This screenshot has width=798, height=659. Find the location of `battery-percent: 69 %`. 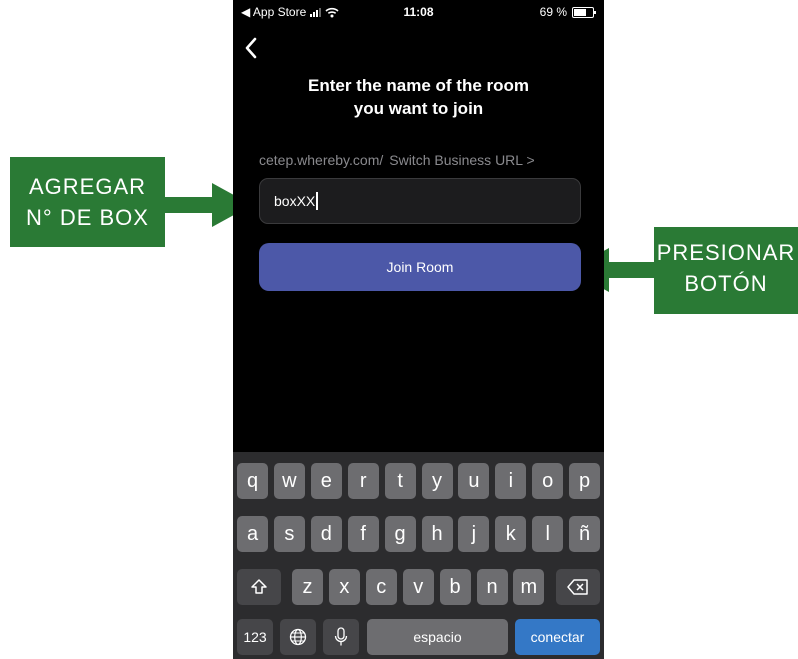

battery-percent: 69 % is located at coordinates (553, 12).